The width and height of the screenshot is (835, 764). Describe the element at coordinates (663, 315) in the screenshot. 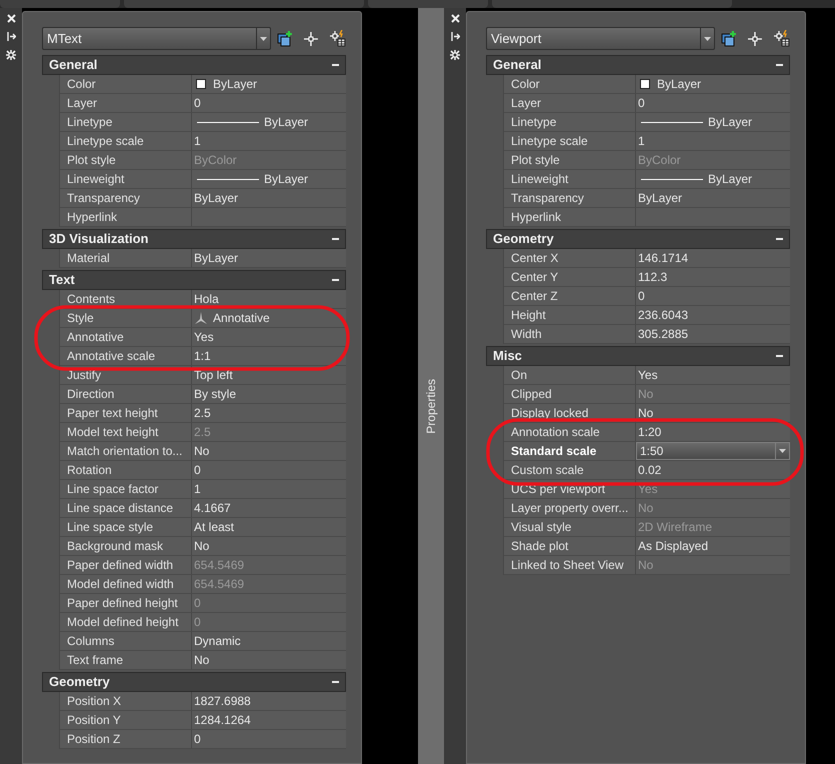

I see `property-value: 236.6043` at that location.